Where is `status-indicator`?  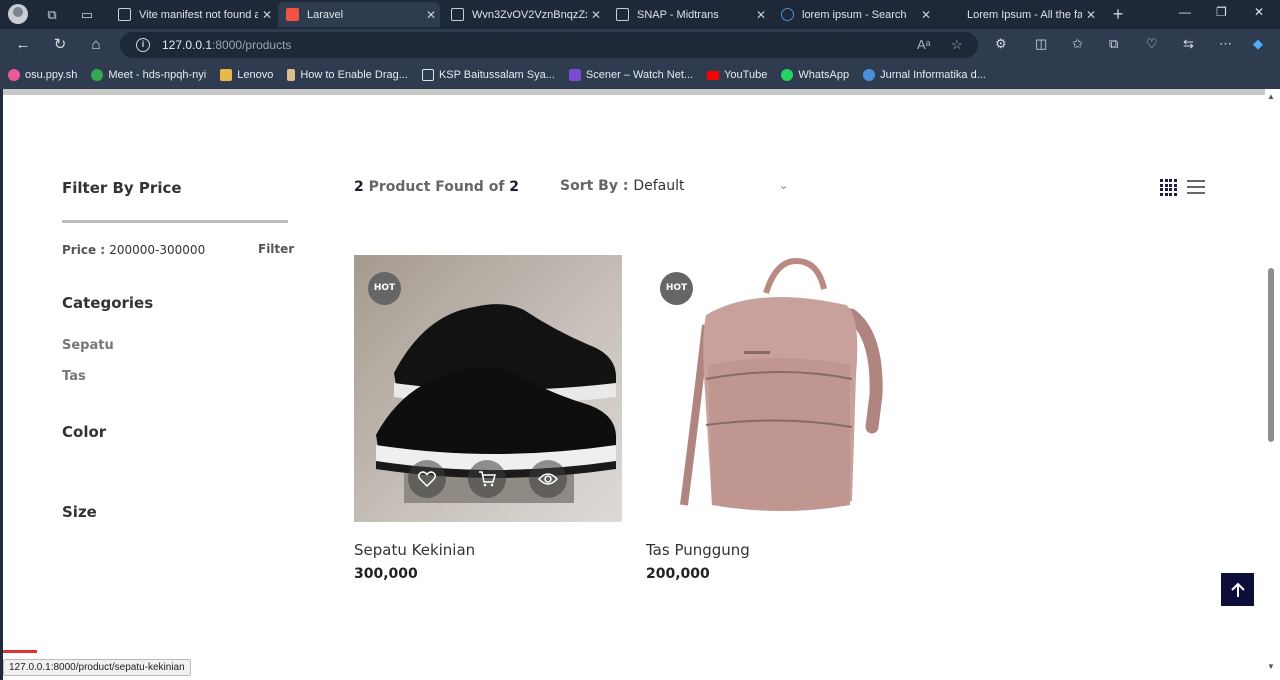 status-indicator is located at coordinates (20, 651).